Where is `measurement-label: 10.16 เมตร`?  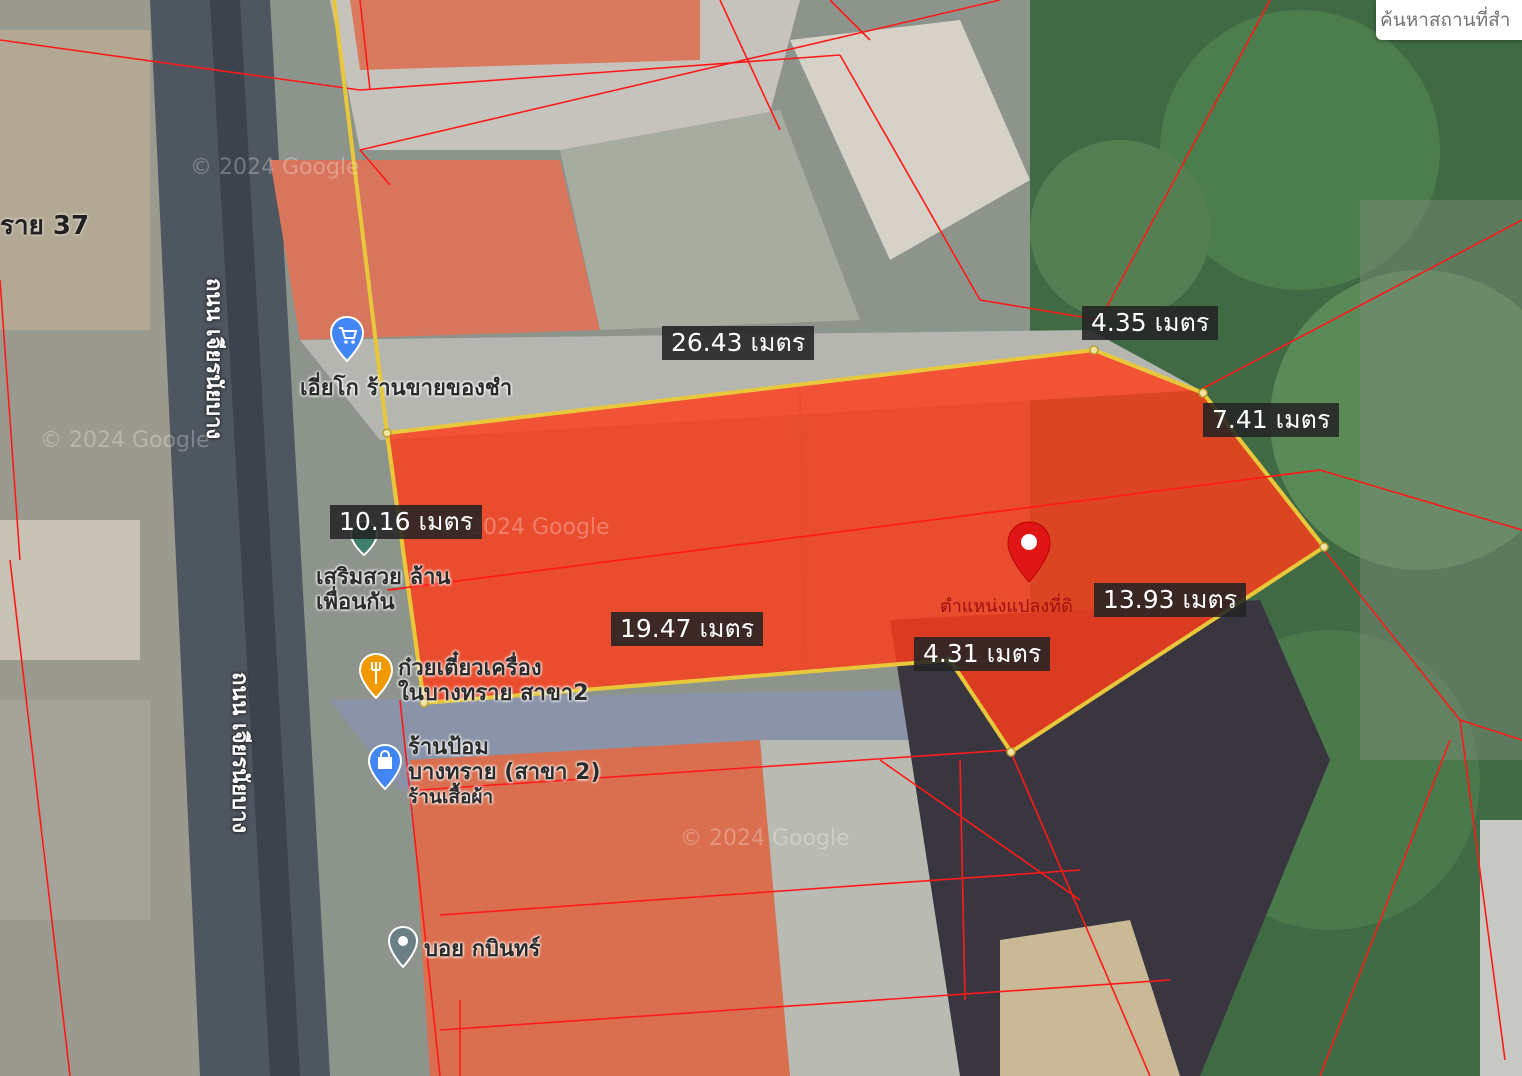
measurement-label: 10.16 เมตร is located at coordinates (406, 522).